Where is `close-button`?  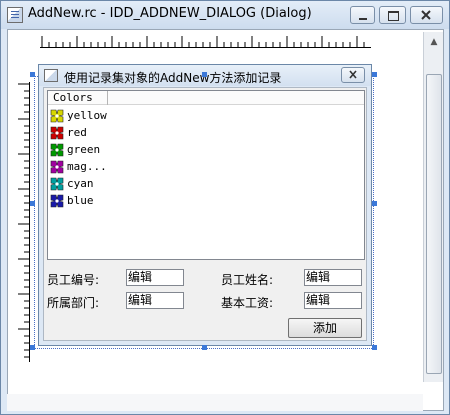 close-button is located at coordinates (426, 15).